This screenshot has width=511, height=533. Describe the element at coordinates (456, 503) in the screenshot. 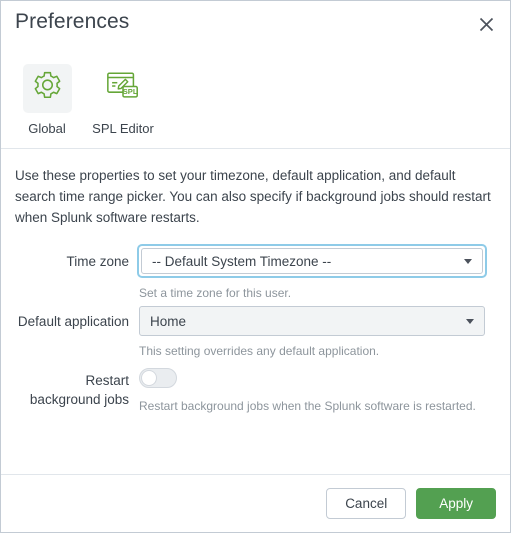

I see `apply-button: Apply` at that location.